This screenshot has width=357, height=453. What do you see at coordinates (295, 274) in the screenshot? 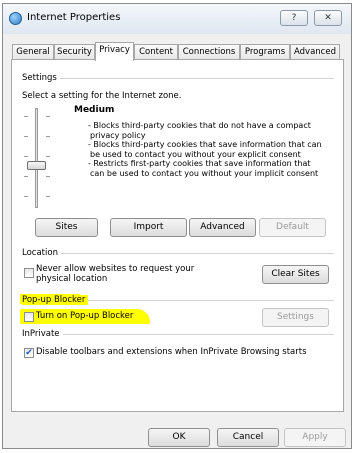
I see `clear-sites-button: Clear Sites` at bounding box center [295, 274].